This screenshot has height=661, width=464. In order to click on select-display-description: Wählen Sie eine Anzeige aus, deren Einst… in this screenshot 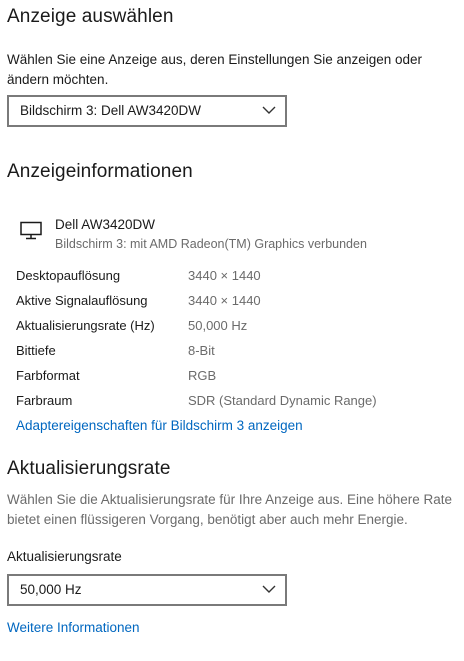, I will do `click(215, 69)`.